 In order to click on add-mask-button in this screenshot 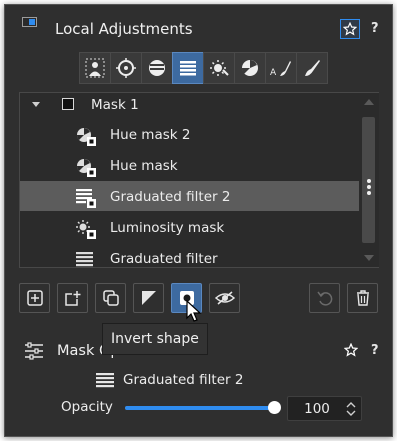, I will do `click(34, 298)`.